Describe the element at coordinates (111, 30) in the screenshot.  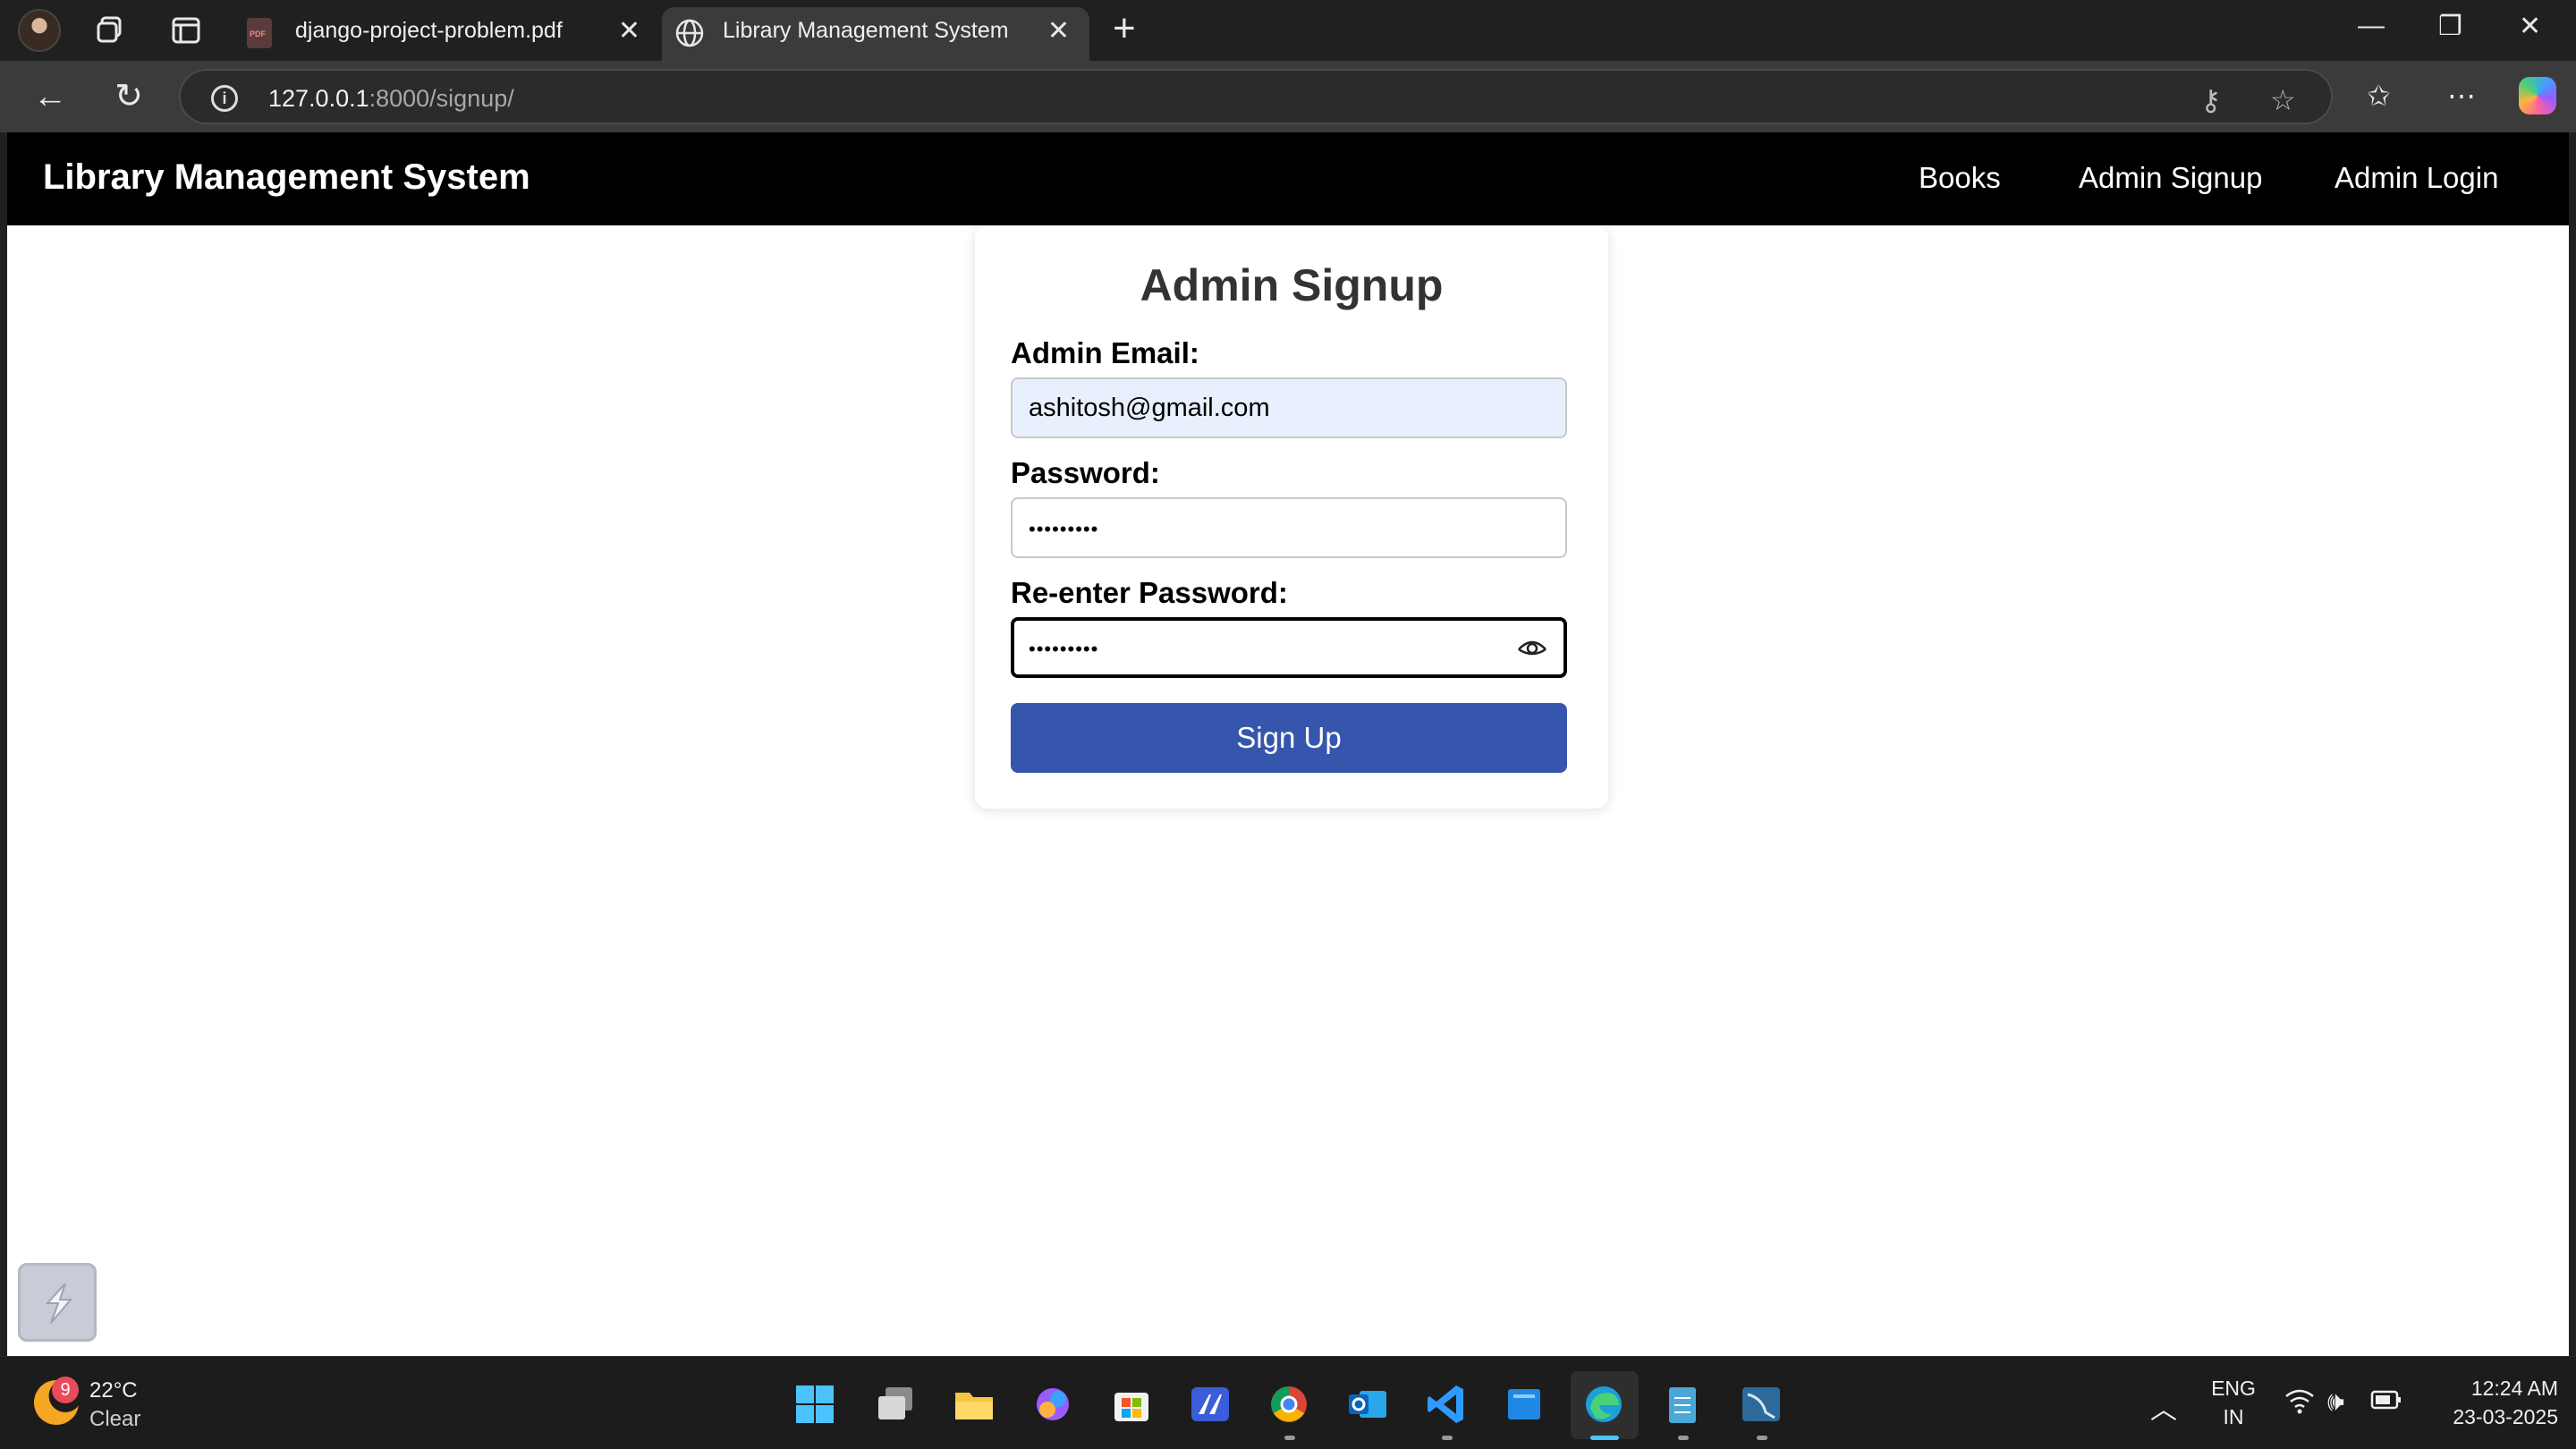
I see `workspaces-icon` at that location.